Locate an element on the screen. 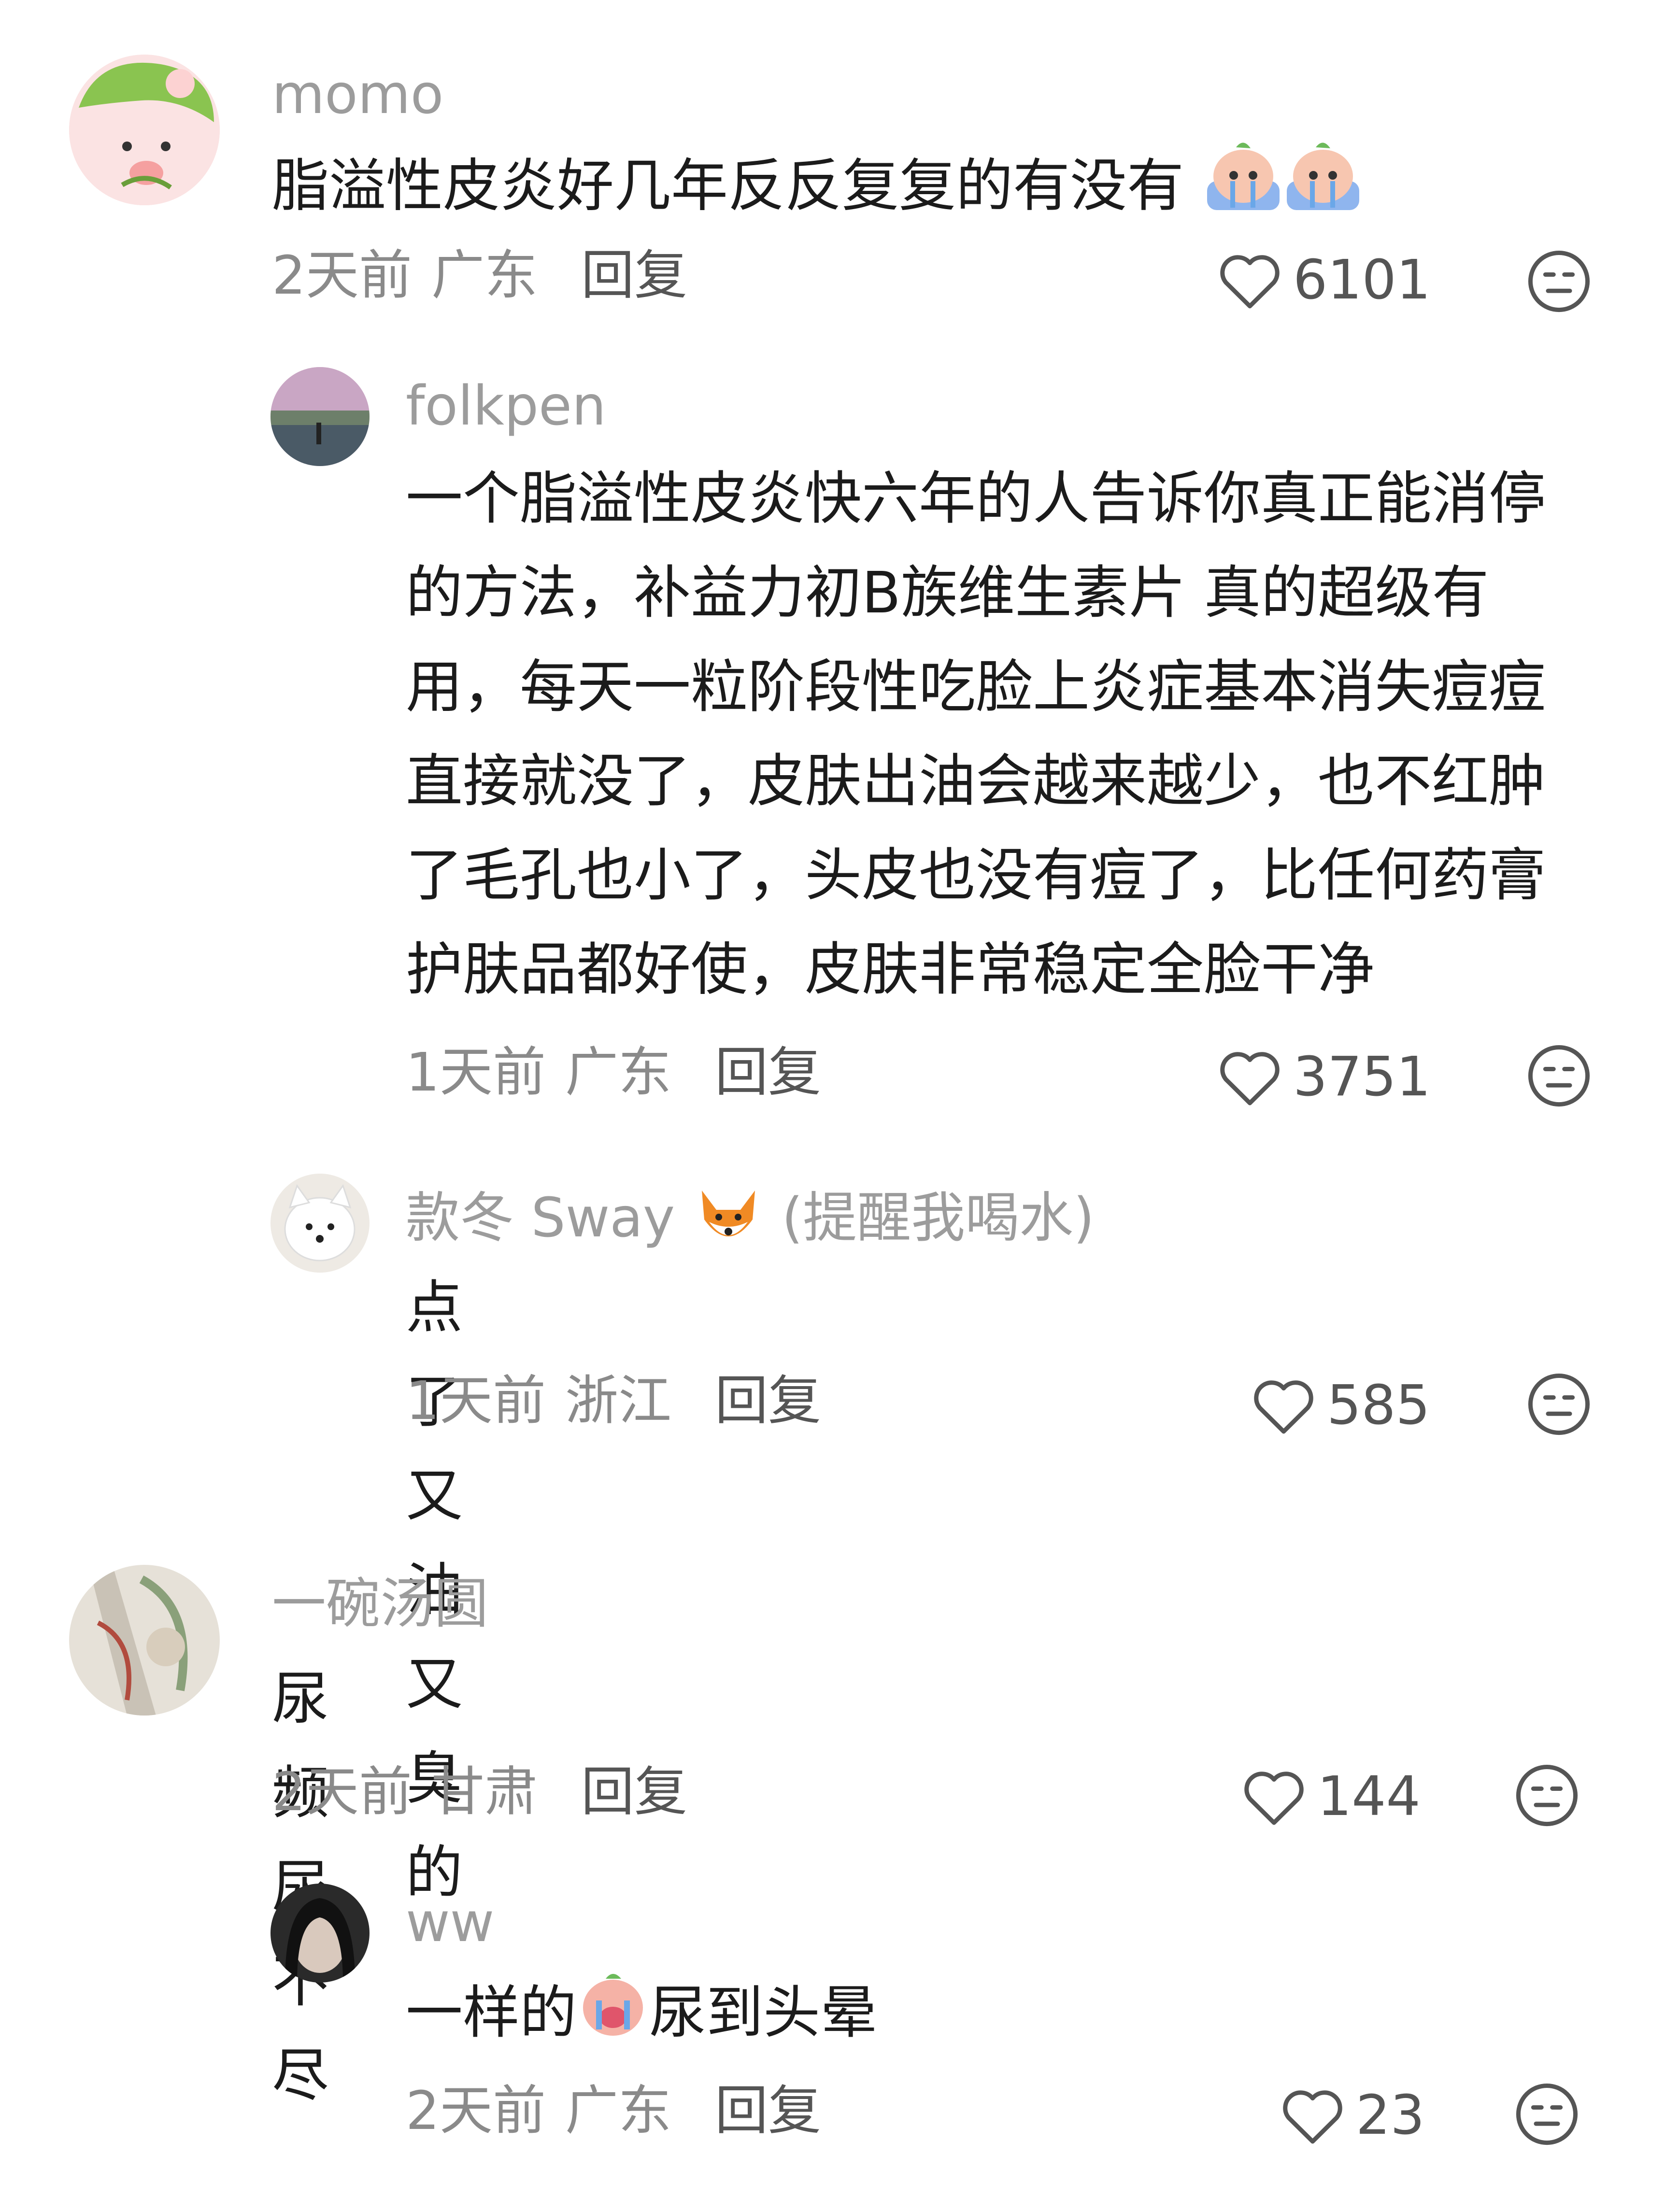 The width and height of the screenshot is (1665, 2212). location: 浙江 is located at coordinates (618, 1401).